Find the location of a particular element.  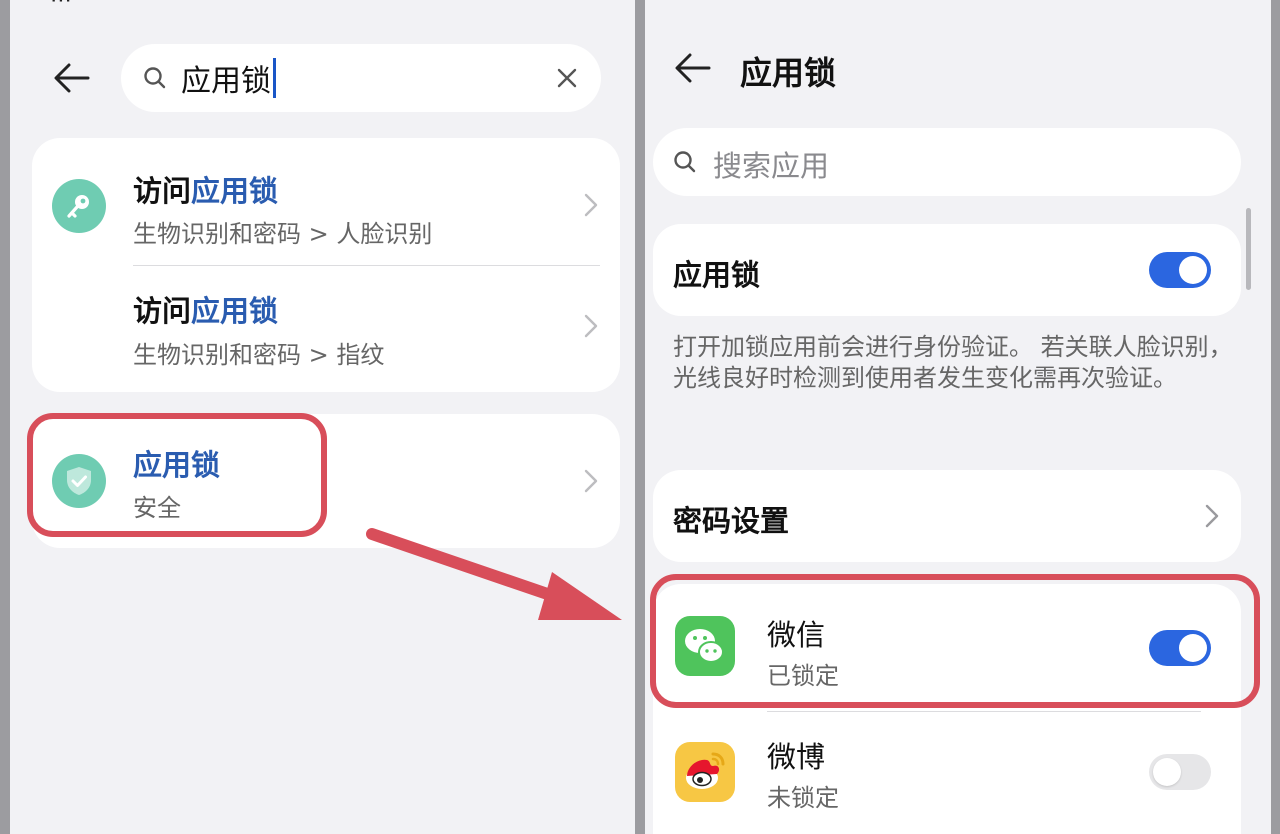

close-icon is located at coordinates (567, 78).